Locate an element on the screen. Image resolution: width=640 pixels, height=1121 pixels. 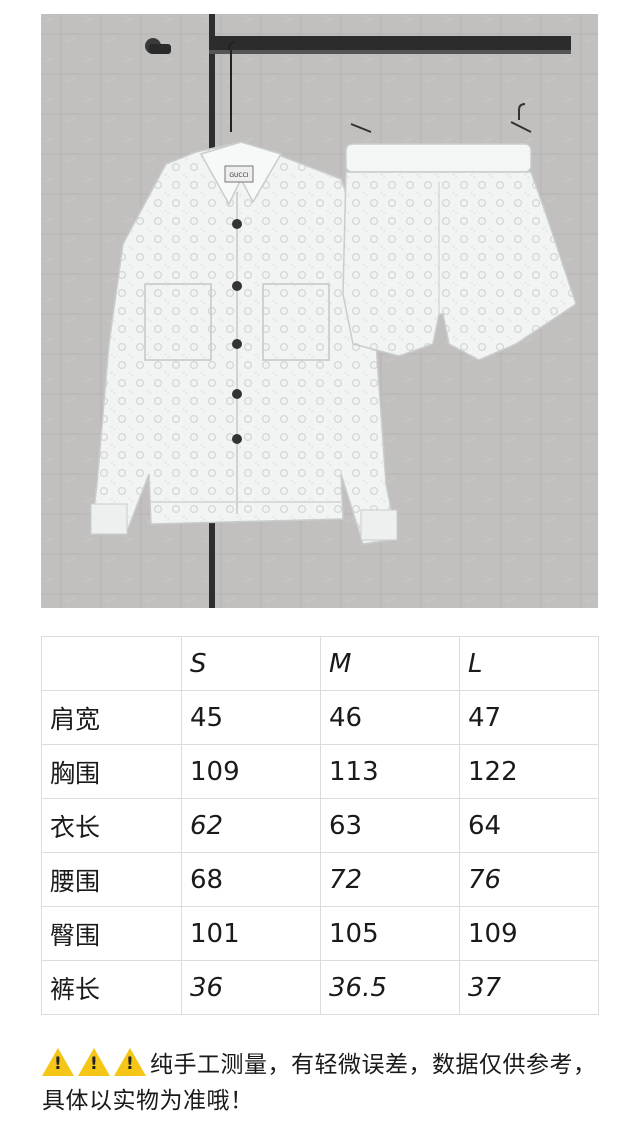
table-row: 腰围 68 72 76 is located at coordinates (320, 879).